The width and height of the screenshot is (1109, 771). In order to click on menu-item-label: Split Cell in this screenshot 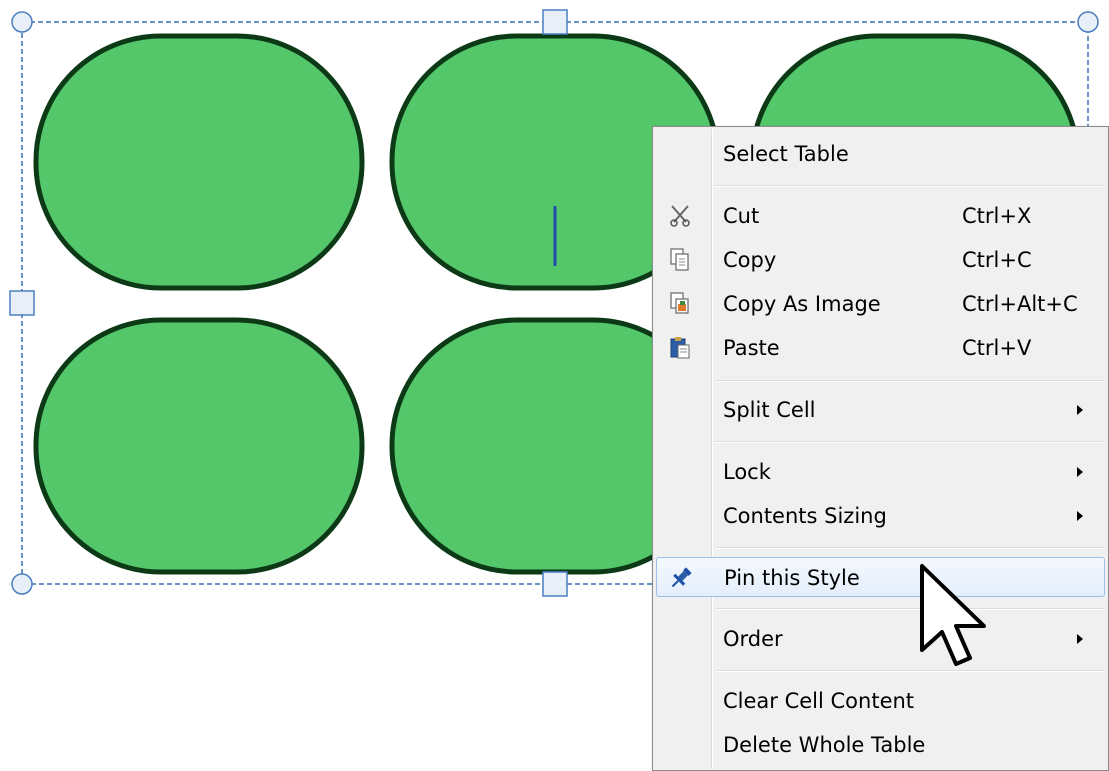, I will do `click(769, 410)`.